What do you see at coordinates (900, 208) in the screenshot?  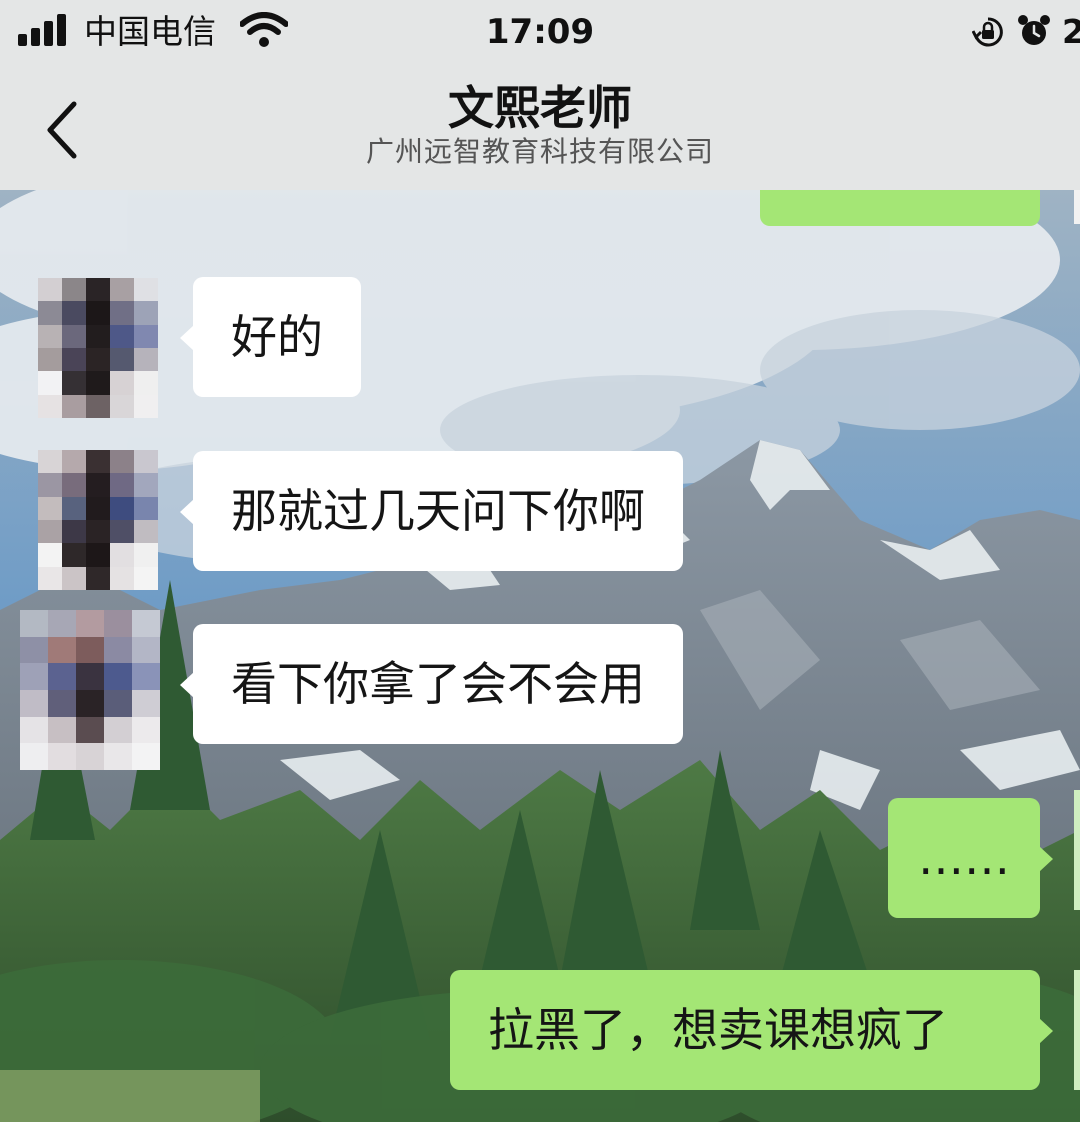 I see `message-bubble-partial` at bounding box center [900, 208].